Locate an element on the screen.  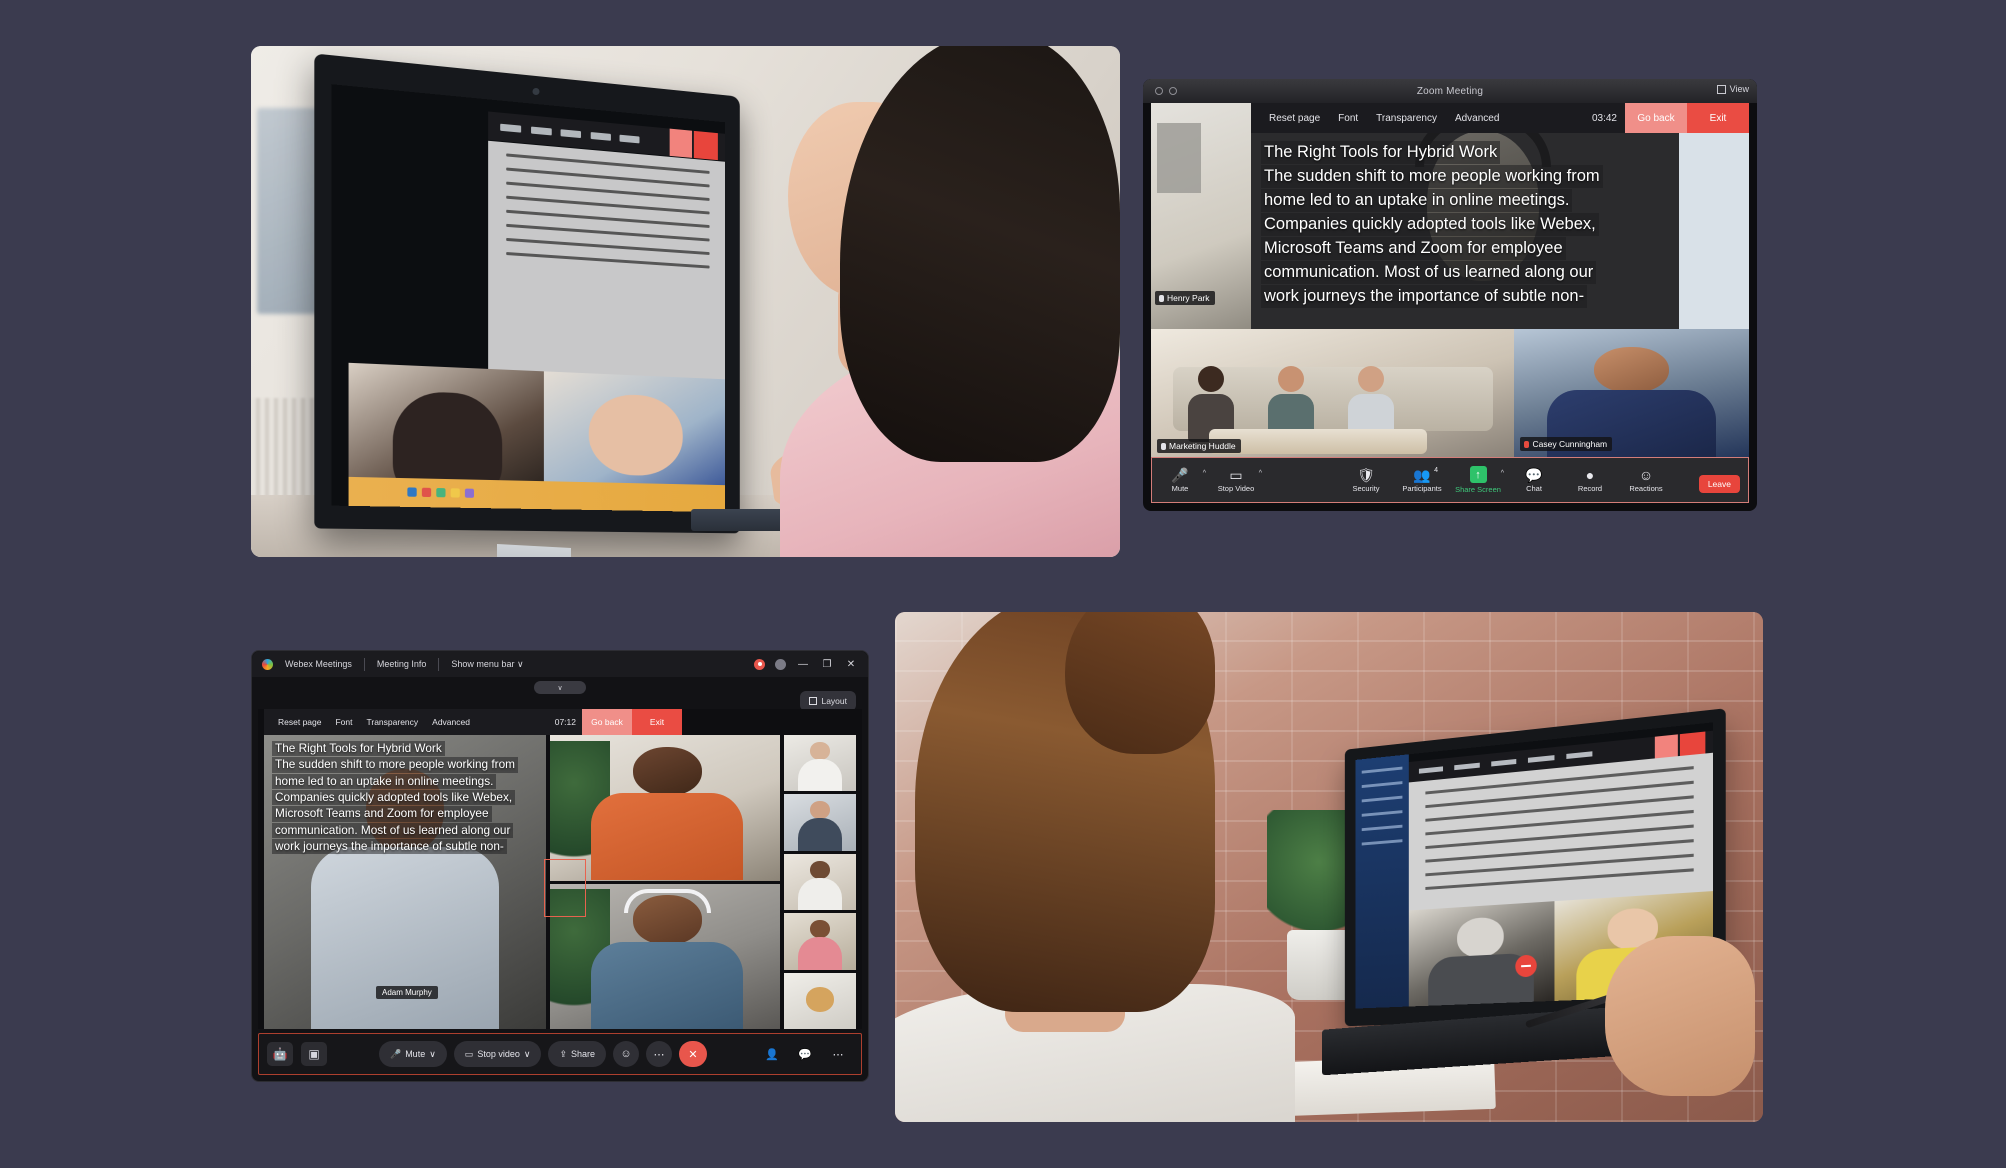
teleprompter-timer: 07:12 is located at coordinates (565, 722).